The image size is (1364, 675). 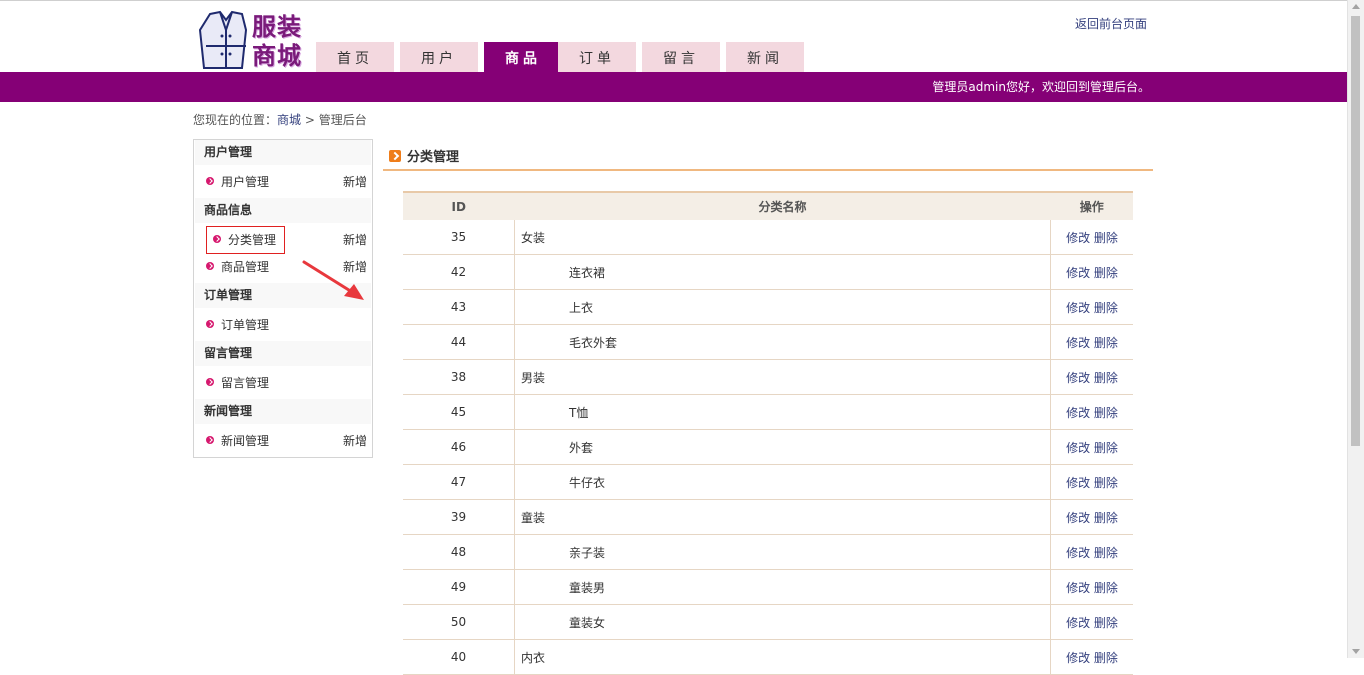 What do you see at coordinates (459, 377) in the screenshot?
I see `category-id: 38` at bounding box center [459, 377].